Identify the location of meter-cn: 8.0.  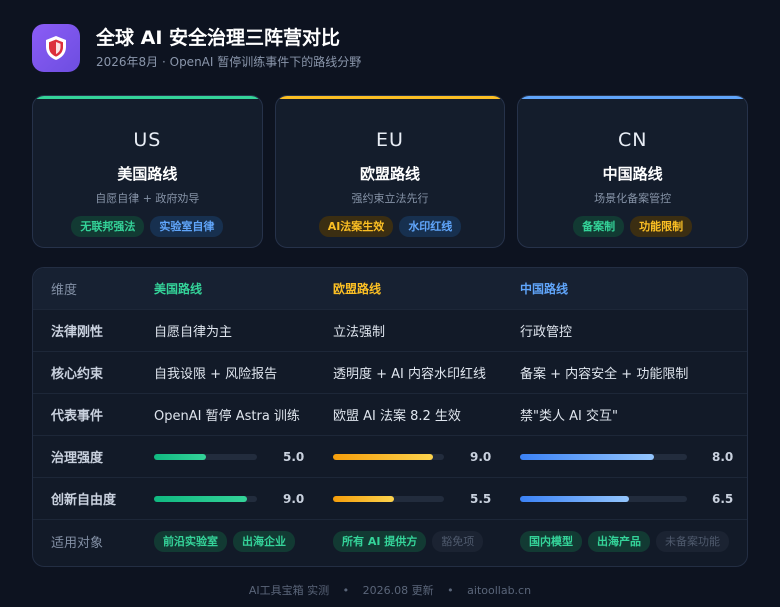
(627, 456).